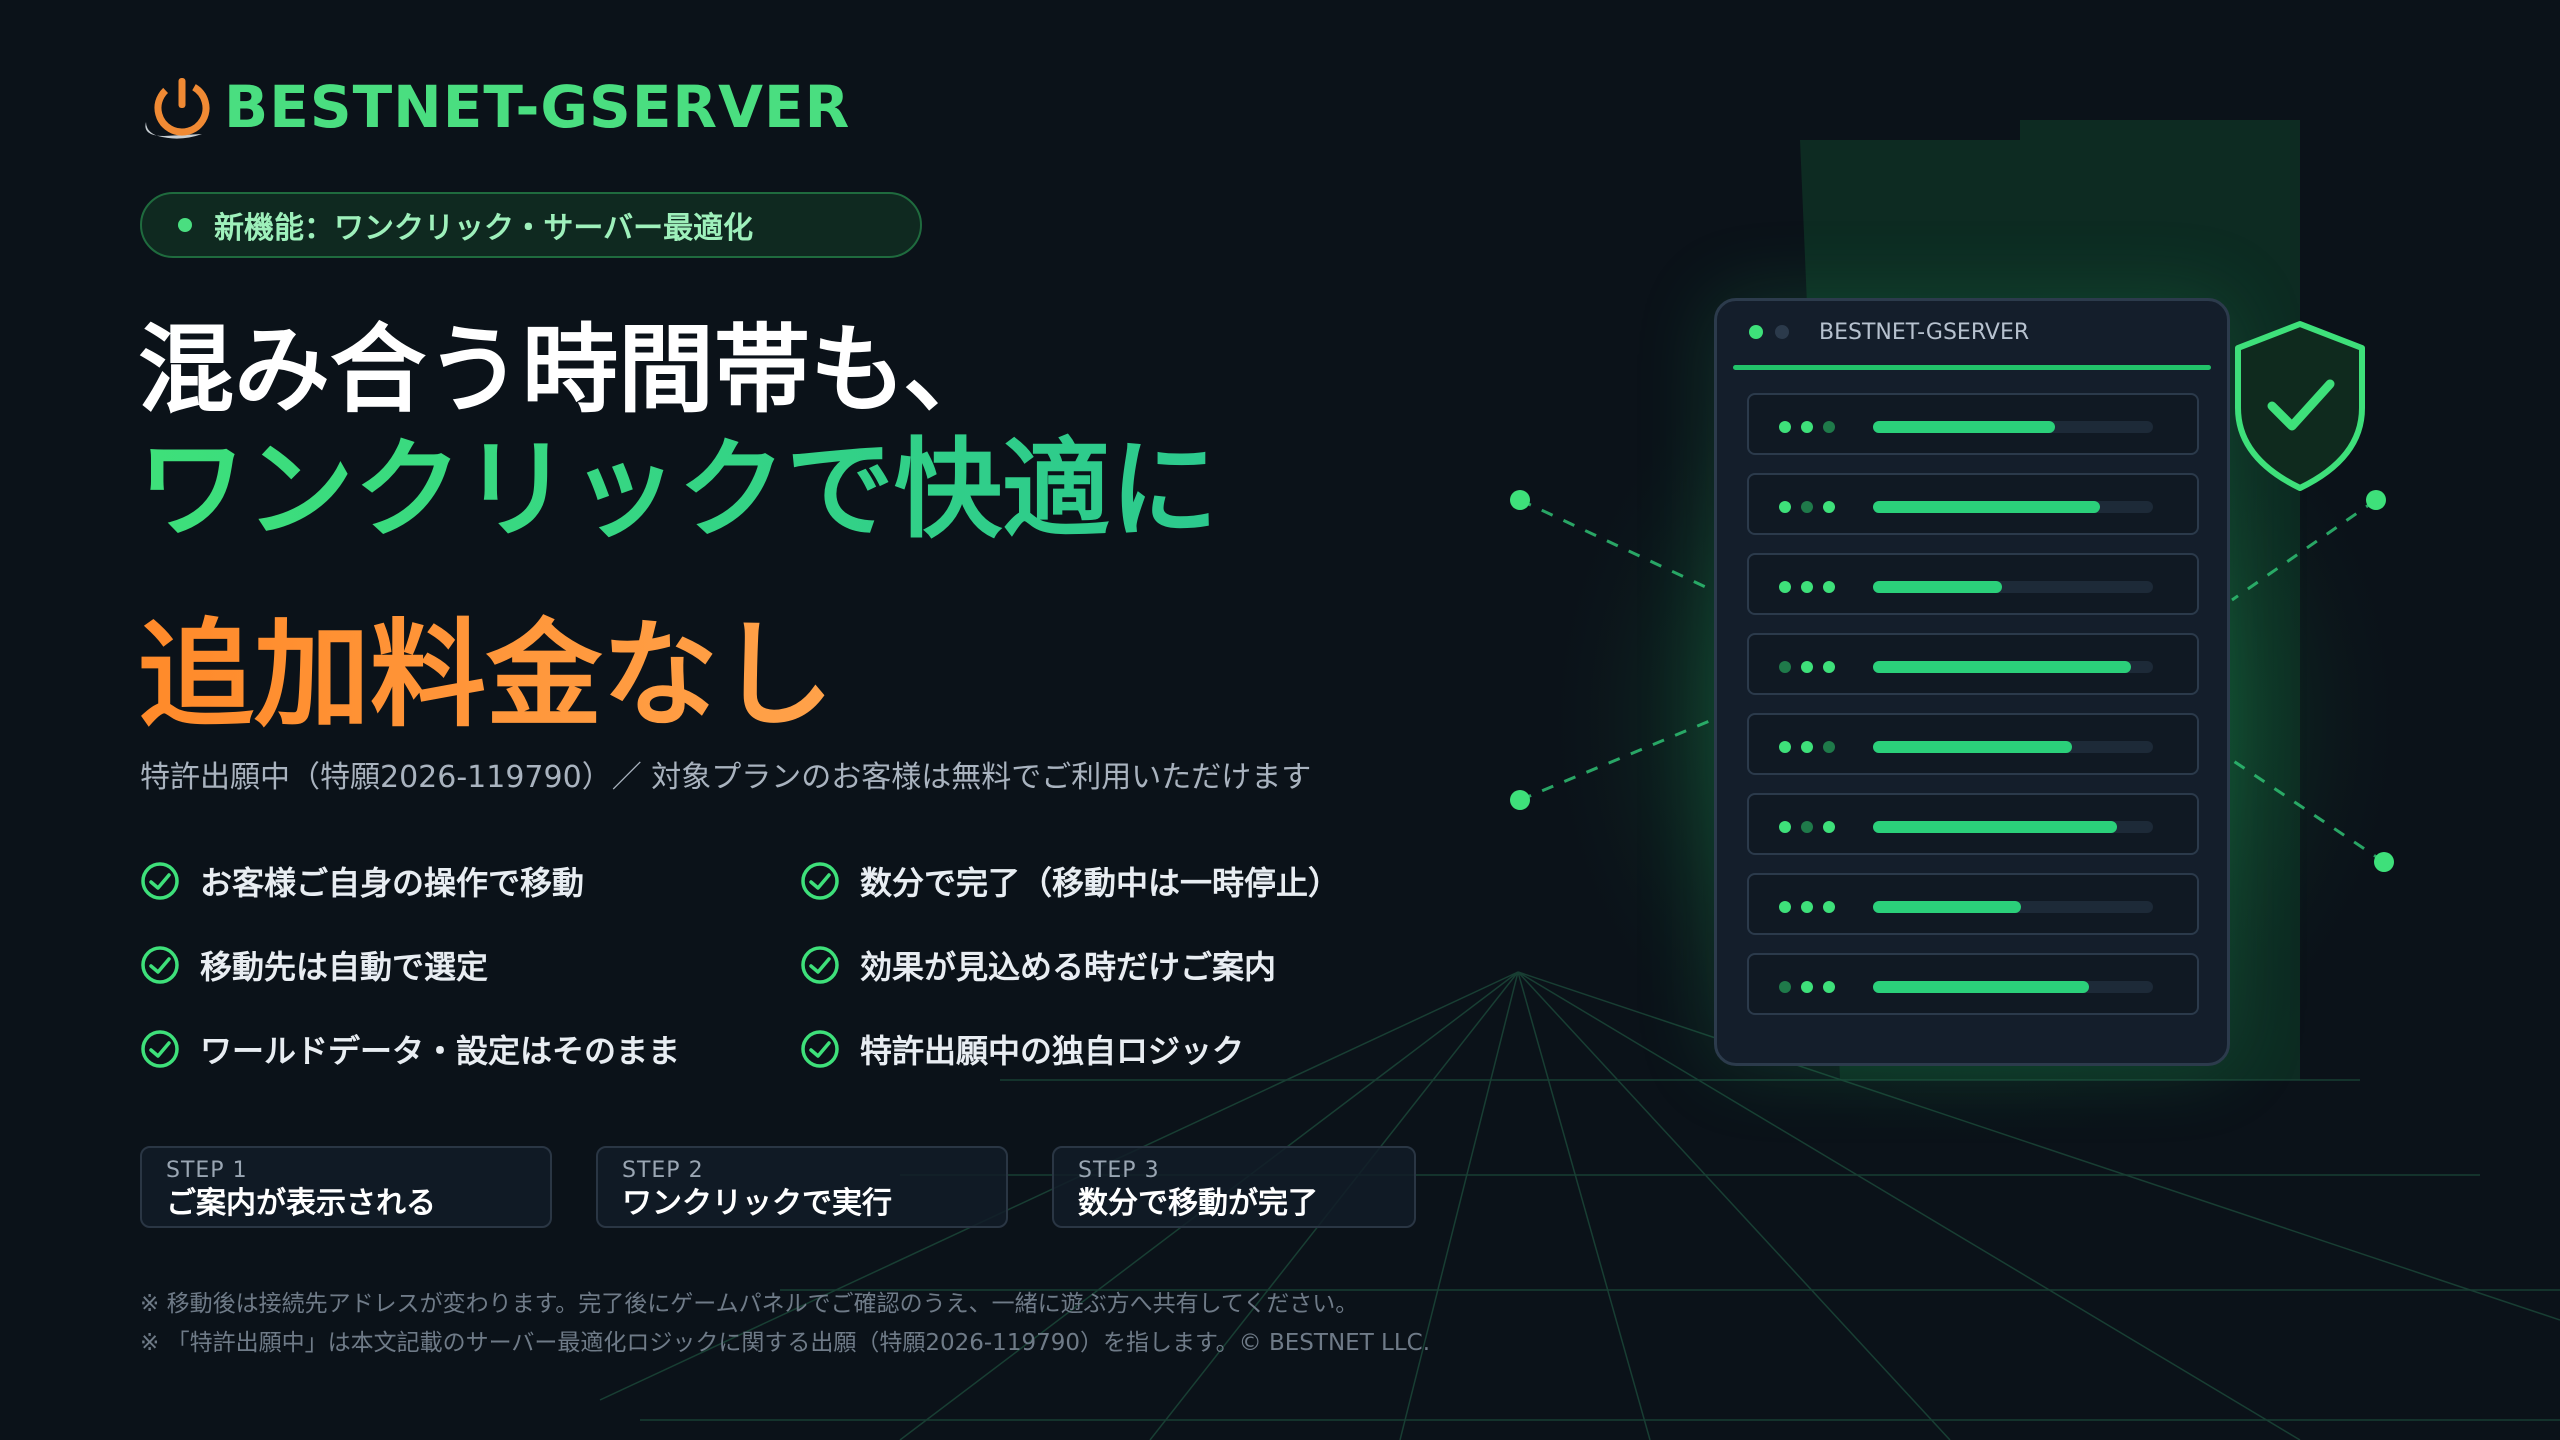 The height and width of the screenshot is (1440, 2560). Describe the element at coordinates (1068, 967) in the screenshot. I see `feature-text: 効果が見込める時だけご案内` at that location.